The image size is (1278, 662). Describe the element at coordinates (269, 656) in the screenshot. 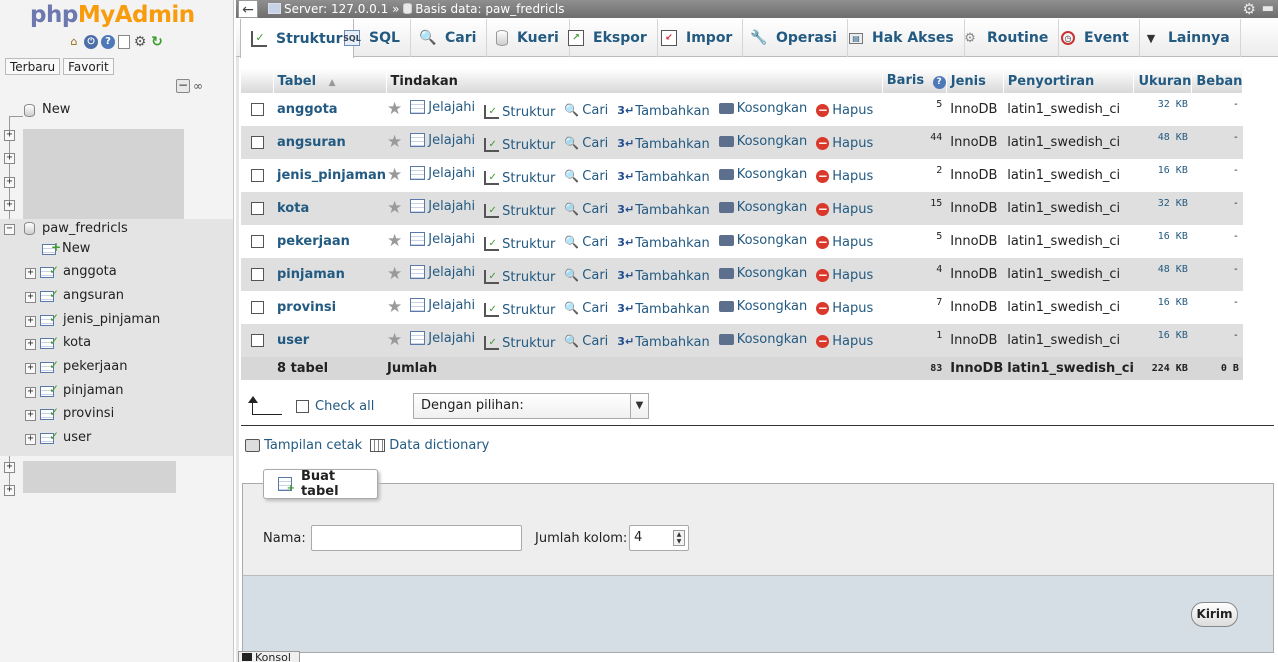

I see `console-toggle: Konsol` at that location.